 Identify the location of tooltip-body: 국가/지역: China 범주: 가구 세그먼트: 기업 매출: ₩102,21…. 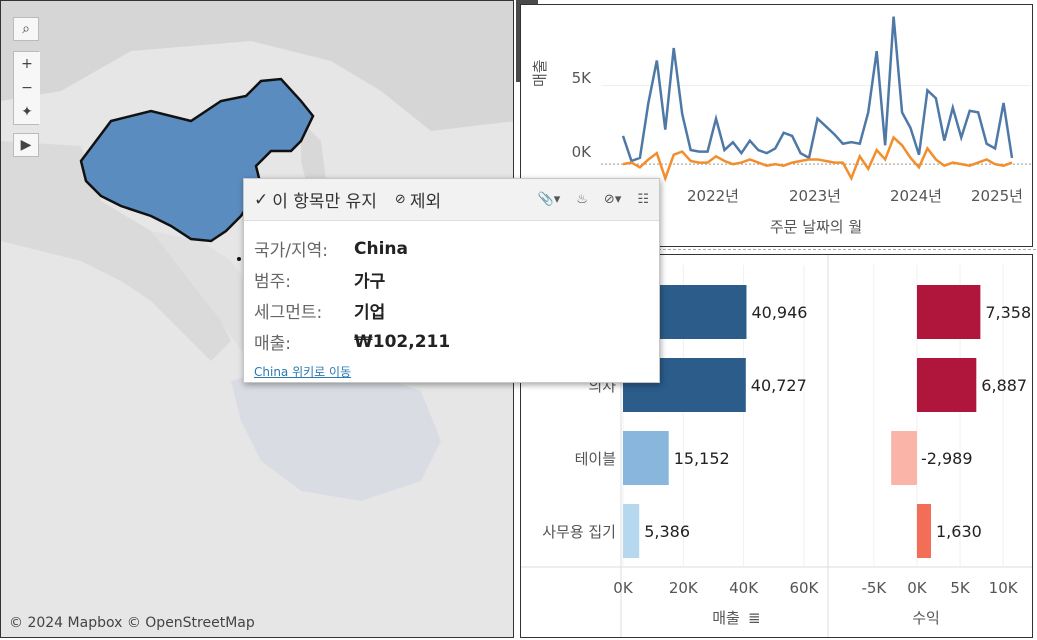
(451, 289).